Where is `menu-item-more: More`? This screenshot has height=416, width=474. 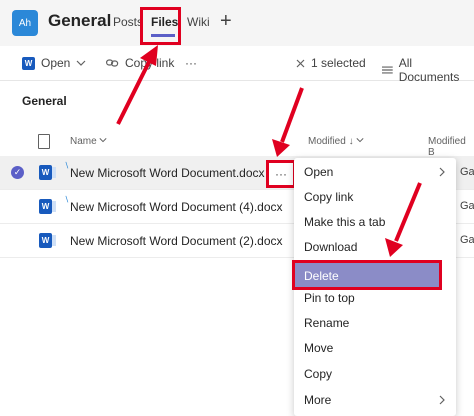
menu-item-more: More is located at coordinates (375, 400).